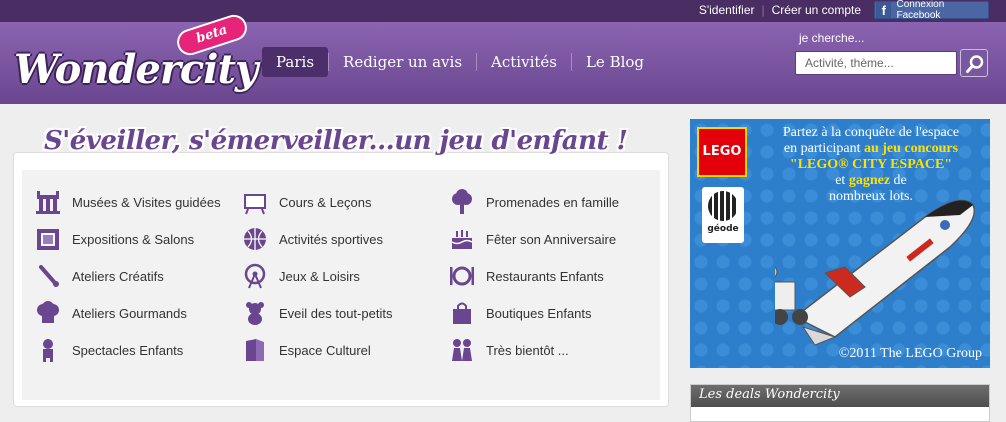  I want to click on deals-title: Les deals Wondercity, so click(840, 396).